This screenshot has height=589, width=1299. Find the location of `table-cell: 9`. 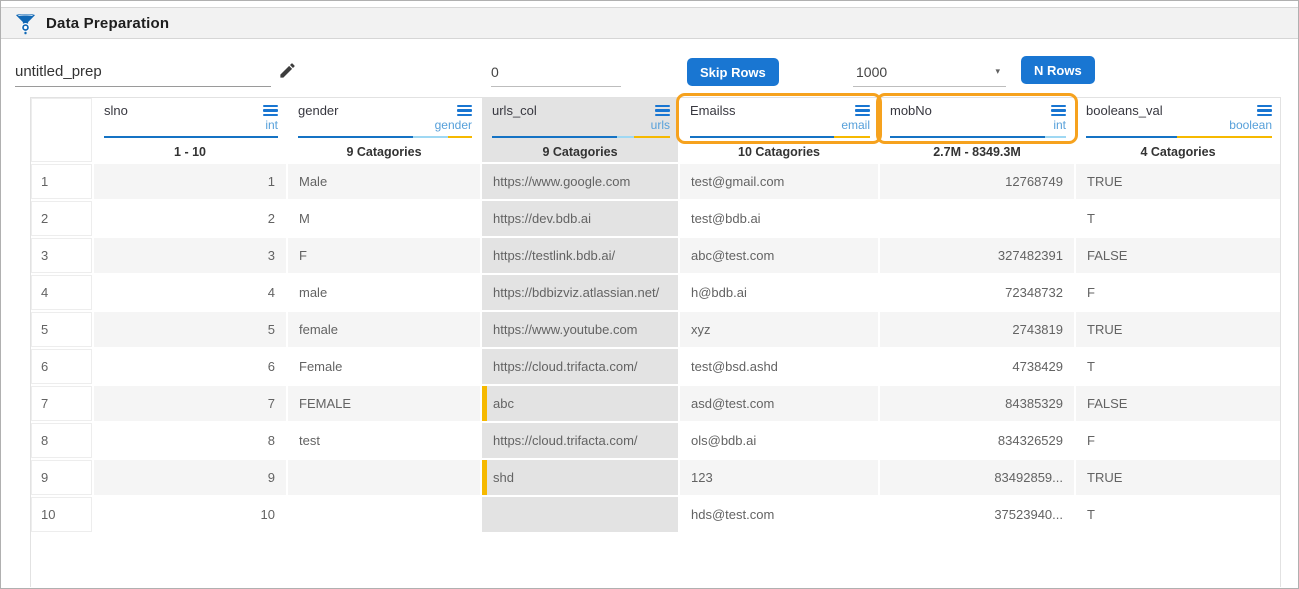

table-cell: 9 is located at coordinates (190, 478).